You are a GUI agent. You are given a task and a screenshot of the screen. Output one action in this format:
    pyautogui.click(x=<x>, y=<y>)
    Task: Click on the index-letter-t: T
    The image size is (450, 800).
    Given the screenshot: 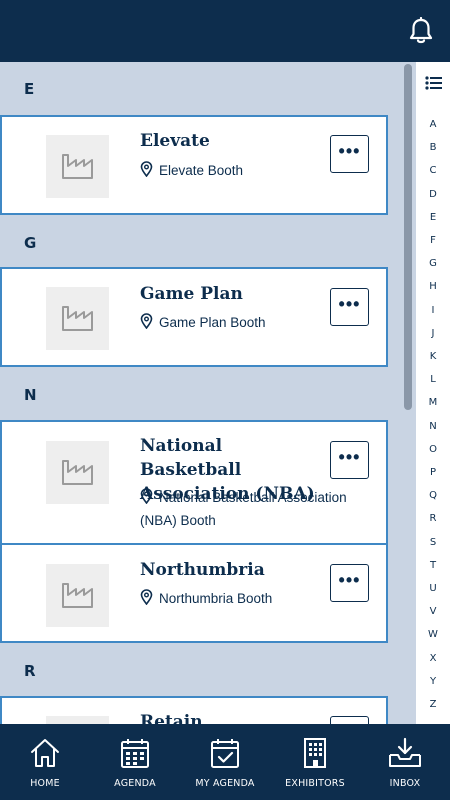 What is the action you would take?
    pyautogui.click(x=433, y=565)
    